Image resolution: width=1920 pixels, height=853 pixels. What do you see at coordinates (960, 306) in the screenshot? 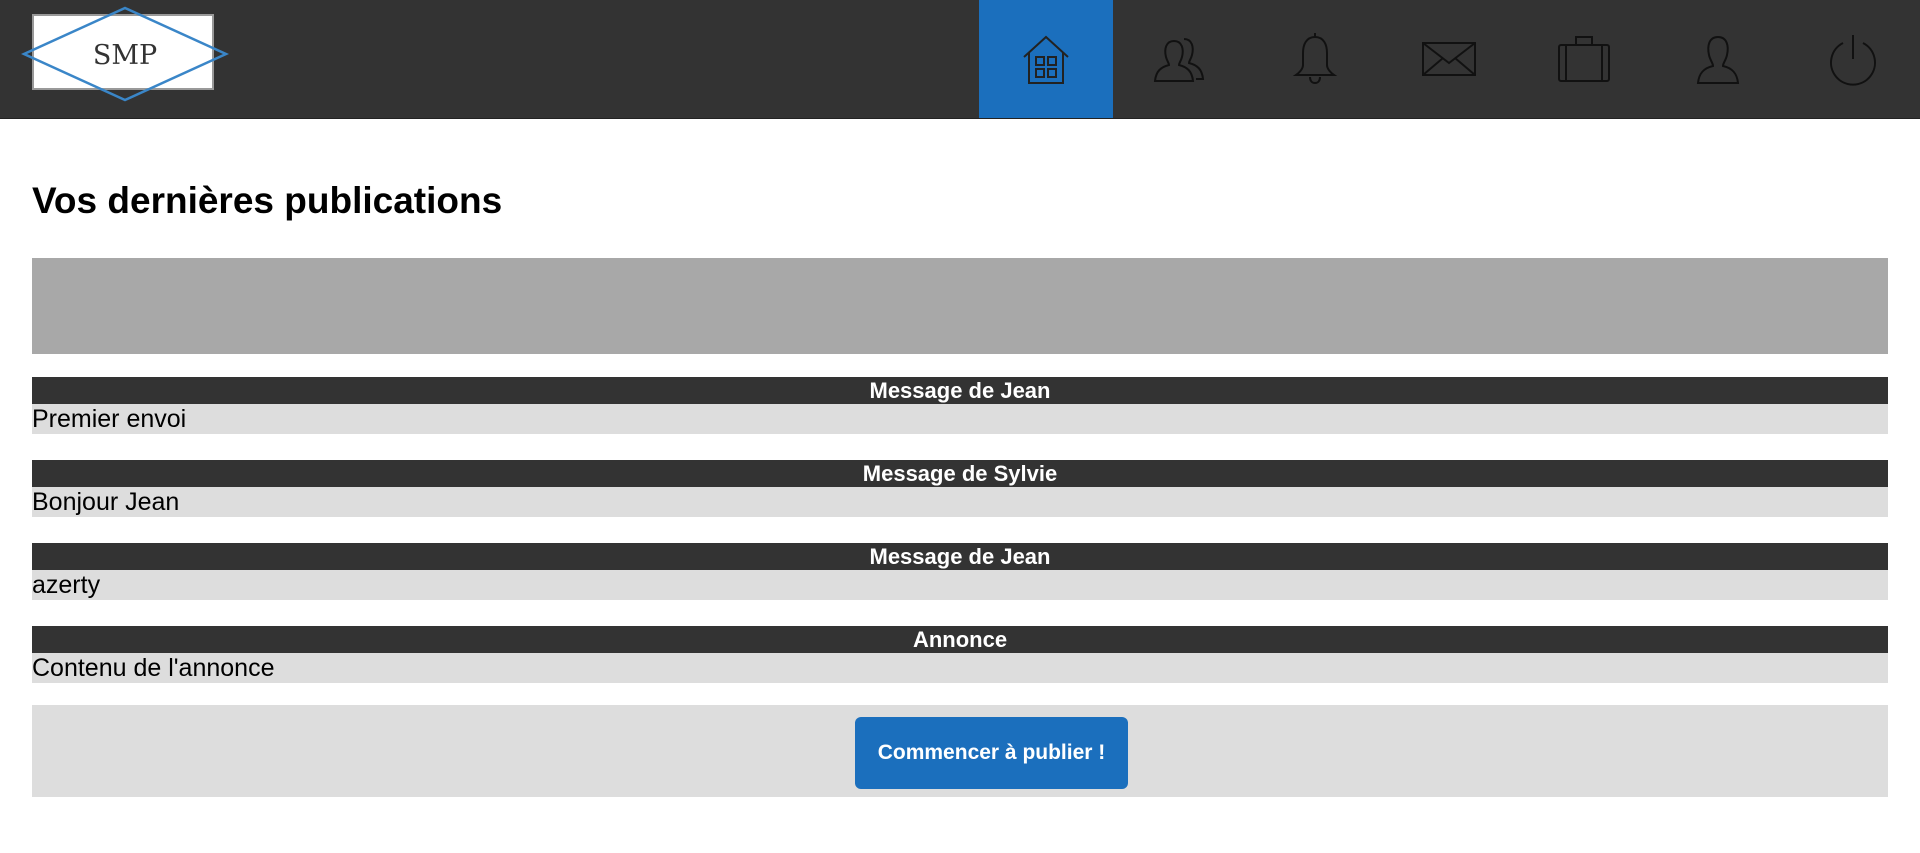
I see `composer-placeholder-band` at bounding box center [960, 306].